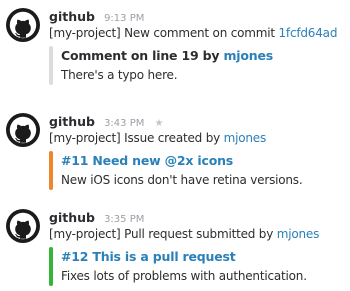  Describe the element at coordinates (124, 219) in the screenshot. I see `timestamp: 3:35 PM` at that location.